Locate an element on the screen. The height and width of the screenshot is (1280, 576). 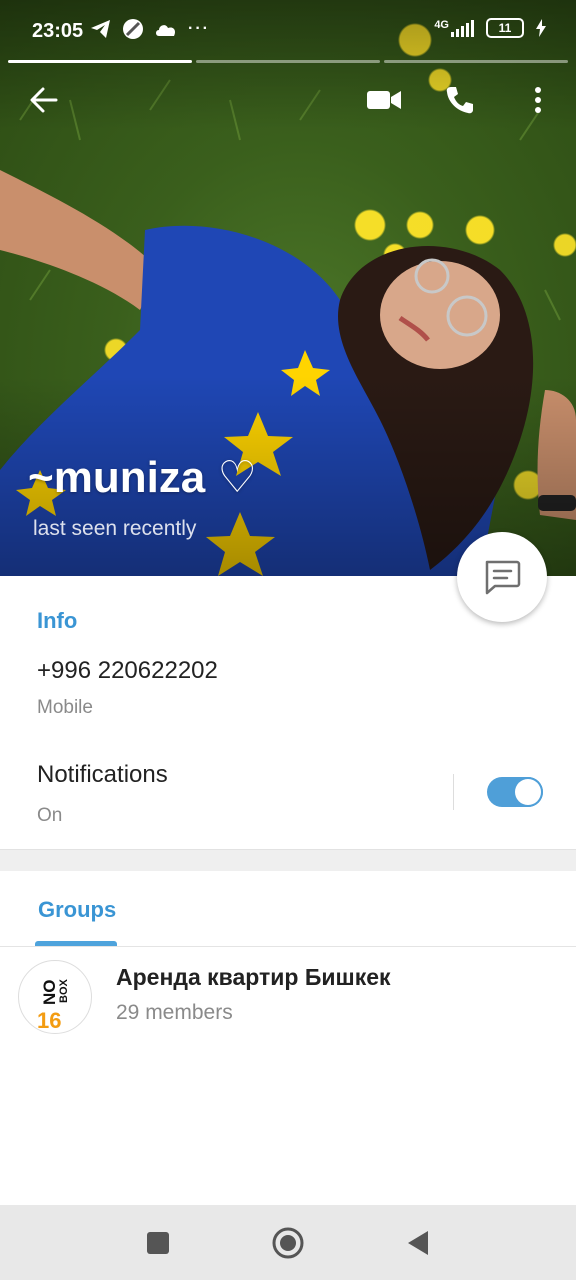
group-avatar-text: BOX is located at coordinates (64, 991).